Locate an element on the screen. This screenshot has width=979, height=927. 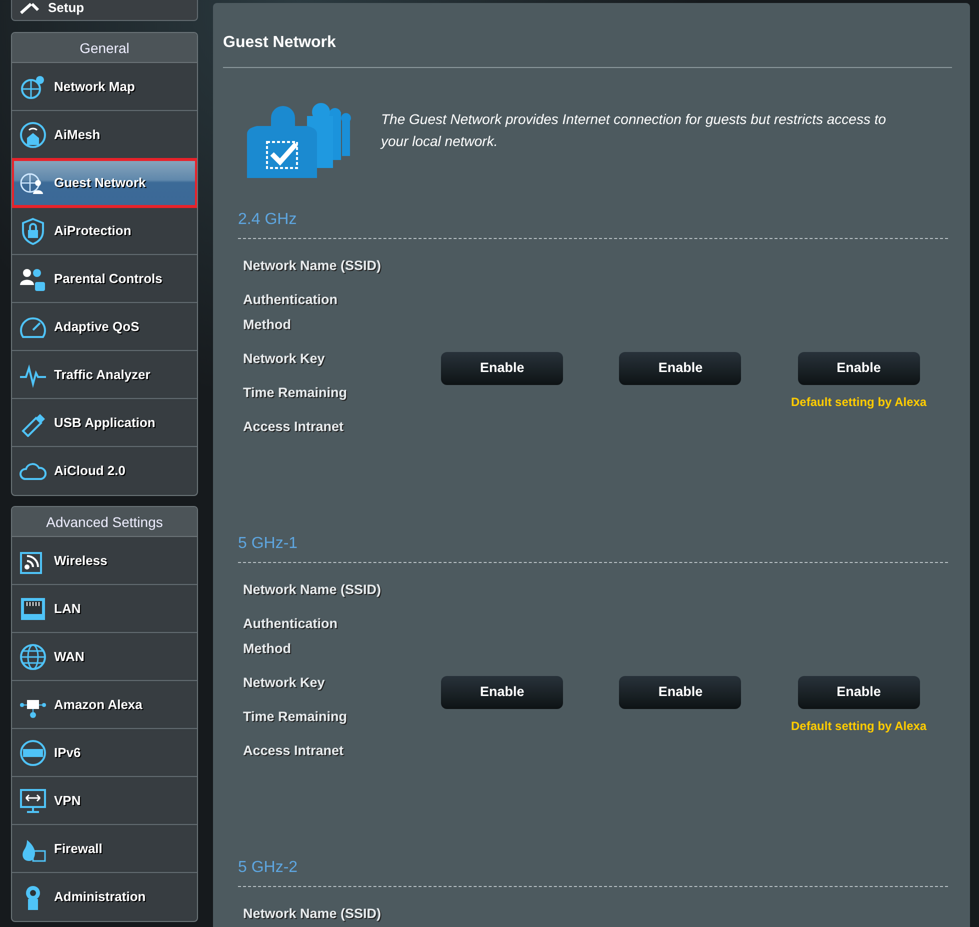
menu-item: Amazon Alexa is located at coordinates (104, 705).